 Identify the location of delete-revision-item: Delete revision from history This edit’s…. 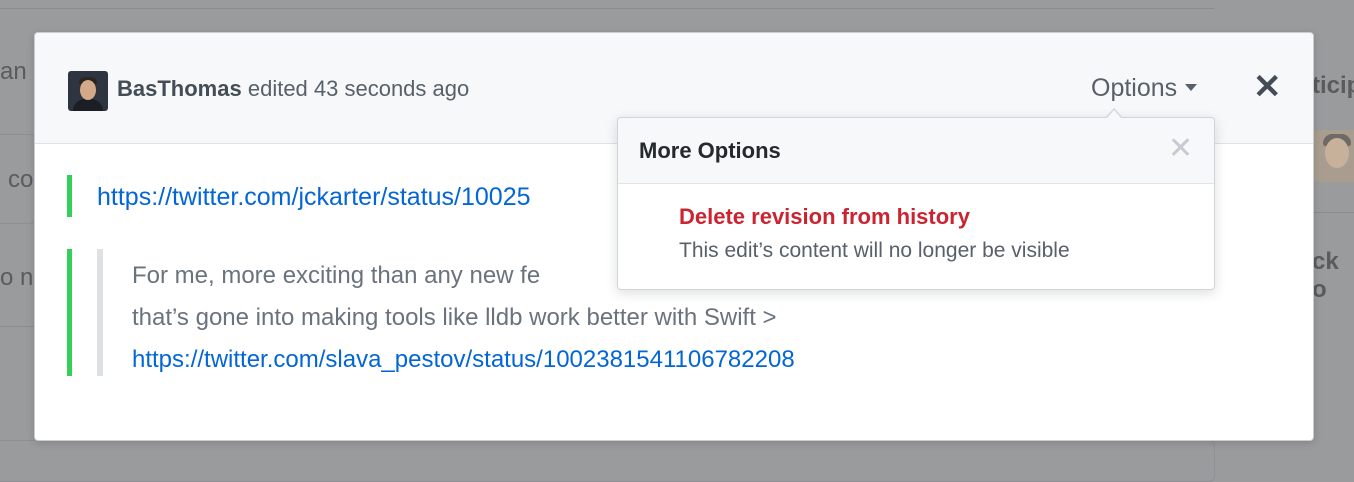
(916, 236).